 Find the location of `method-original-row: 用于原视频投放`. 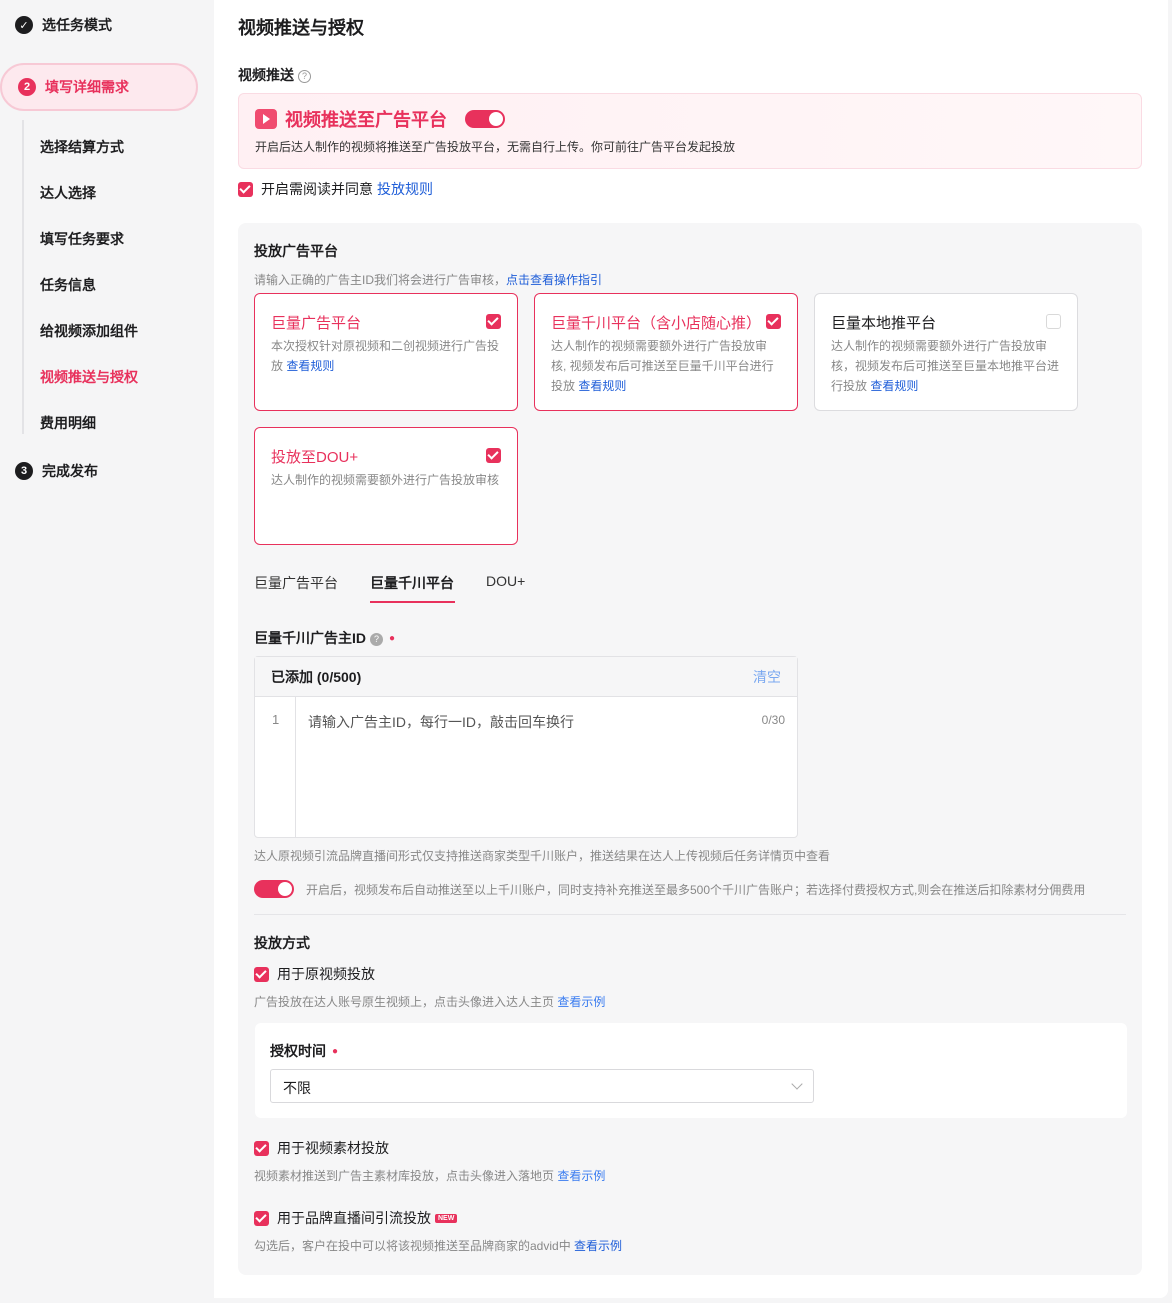

method-original-row: 用于原视频投放 is located at coordinates (314, 974).